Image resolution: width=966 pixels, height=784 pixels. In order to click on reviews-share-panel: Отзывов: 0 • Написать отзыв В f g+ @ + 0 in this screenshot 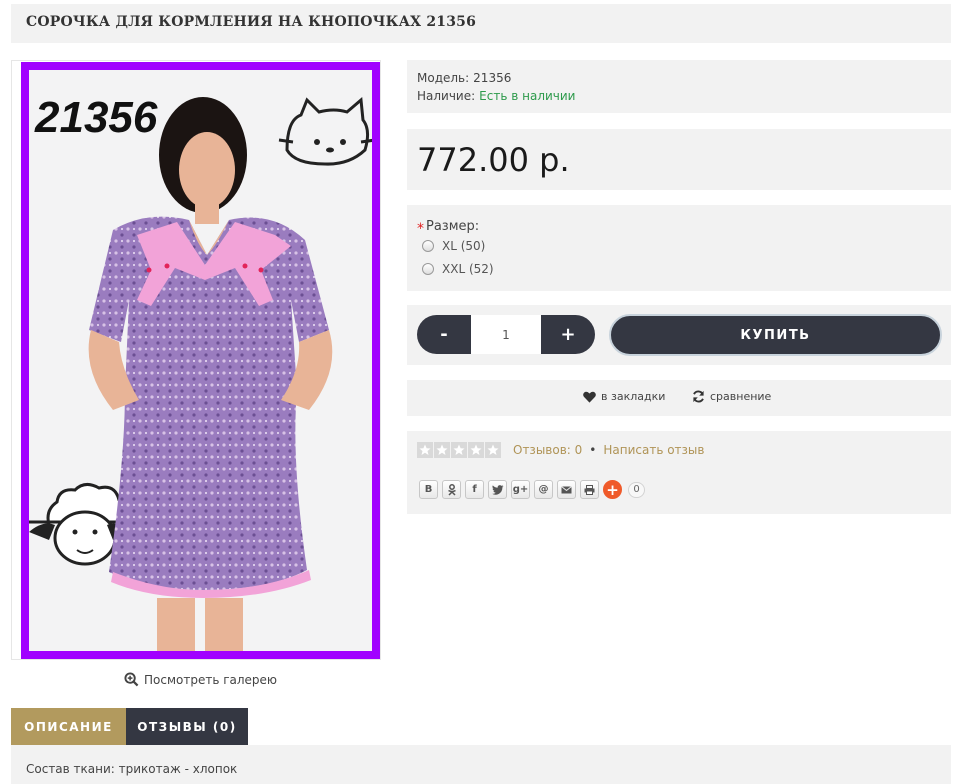, I will do `click(679, 472)`.